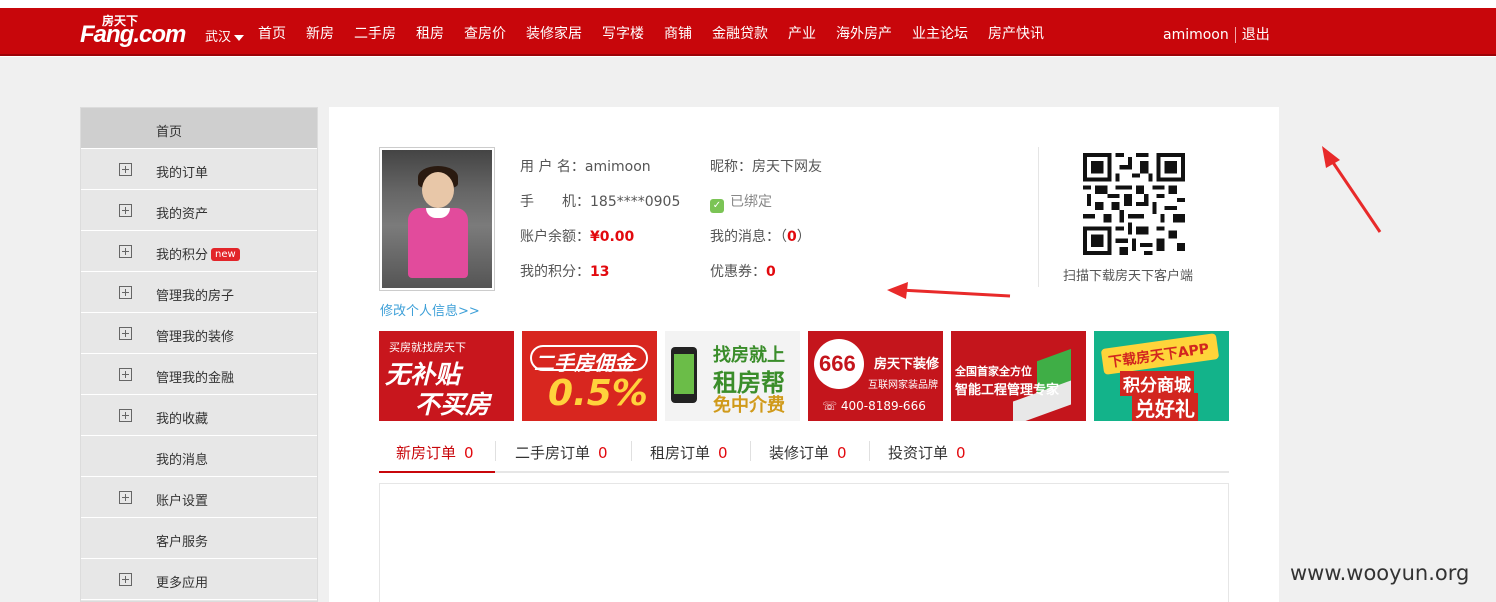  Describe the element at coordinates (1134, 204) in the screenshot. I see `qr-code` at that location.